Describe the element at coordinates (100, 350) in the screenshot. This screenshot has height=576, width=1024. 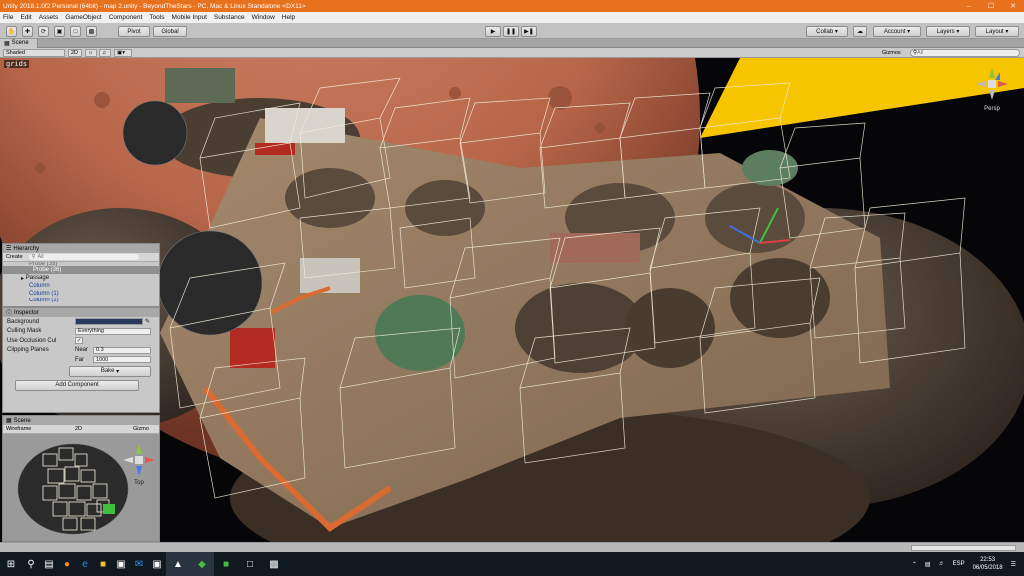
I see `near-value: 0.3` at that location.